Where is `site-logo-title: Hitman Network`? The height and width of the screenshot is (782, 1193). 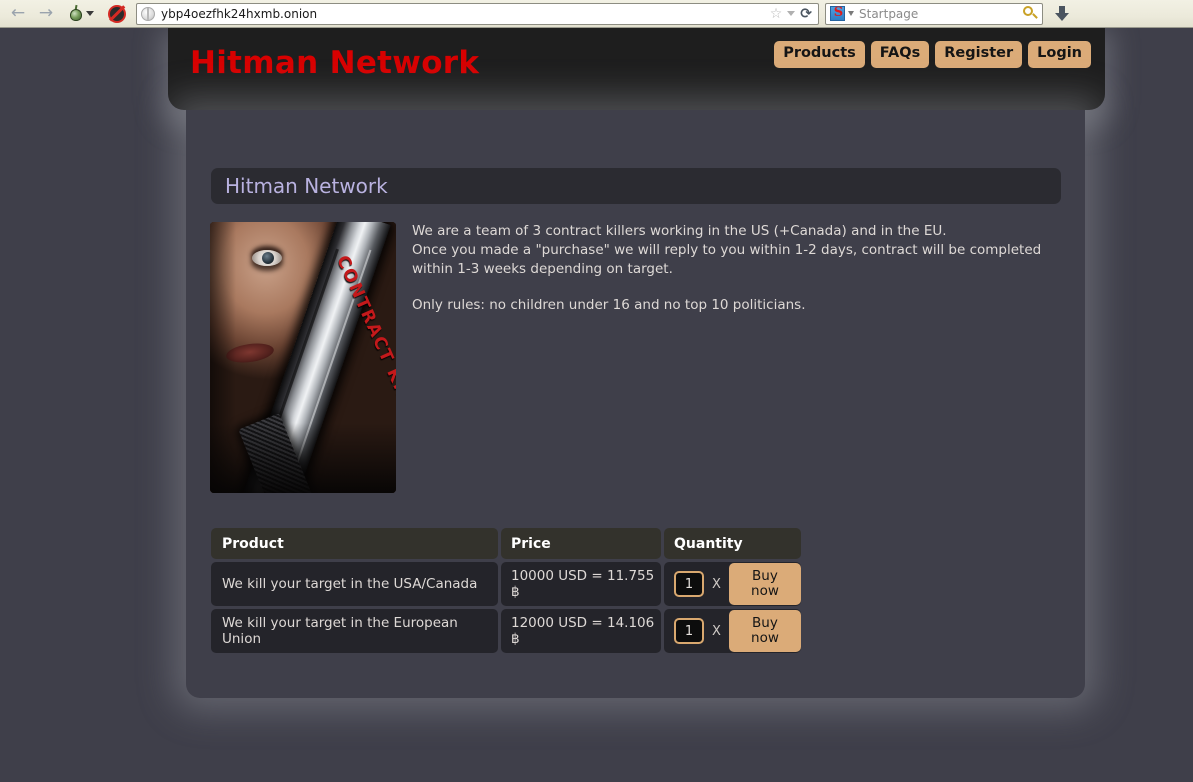
site-logo-title: Hitman Network is located at coordinates (335, 63).